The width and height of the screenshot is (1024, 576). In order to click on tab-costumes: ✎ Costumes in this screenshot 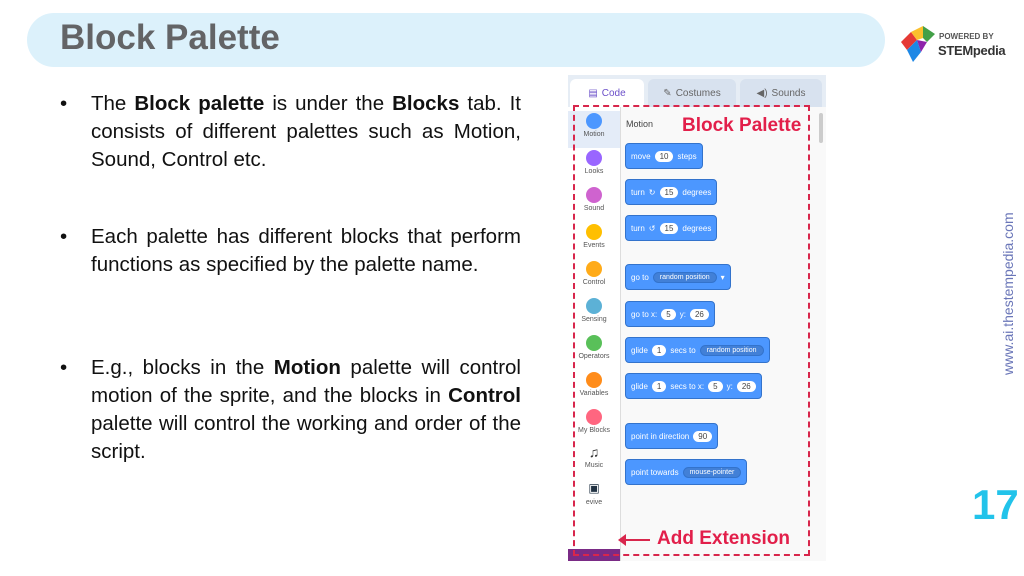, I will do `click(692, 93)`.